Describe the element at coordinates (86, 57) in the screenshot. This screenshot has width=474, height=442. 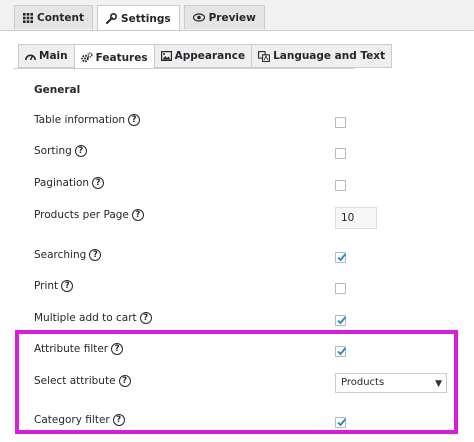
I see `cogs-icon` at that location.